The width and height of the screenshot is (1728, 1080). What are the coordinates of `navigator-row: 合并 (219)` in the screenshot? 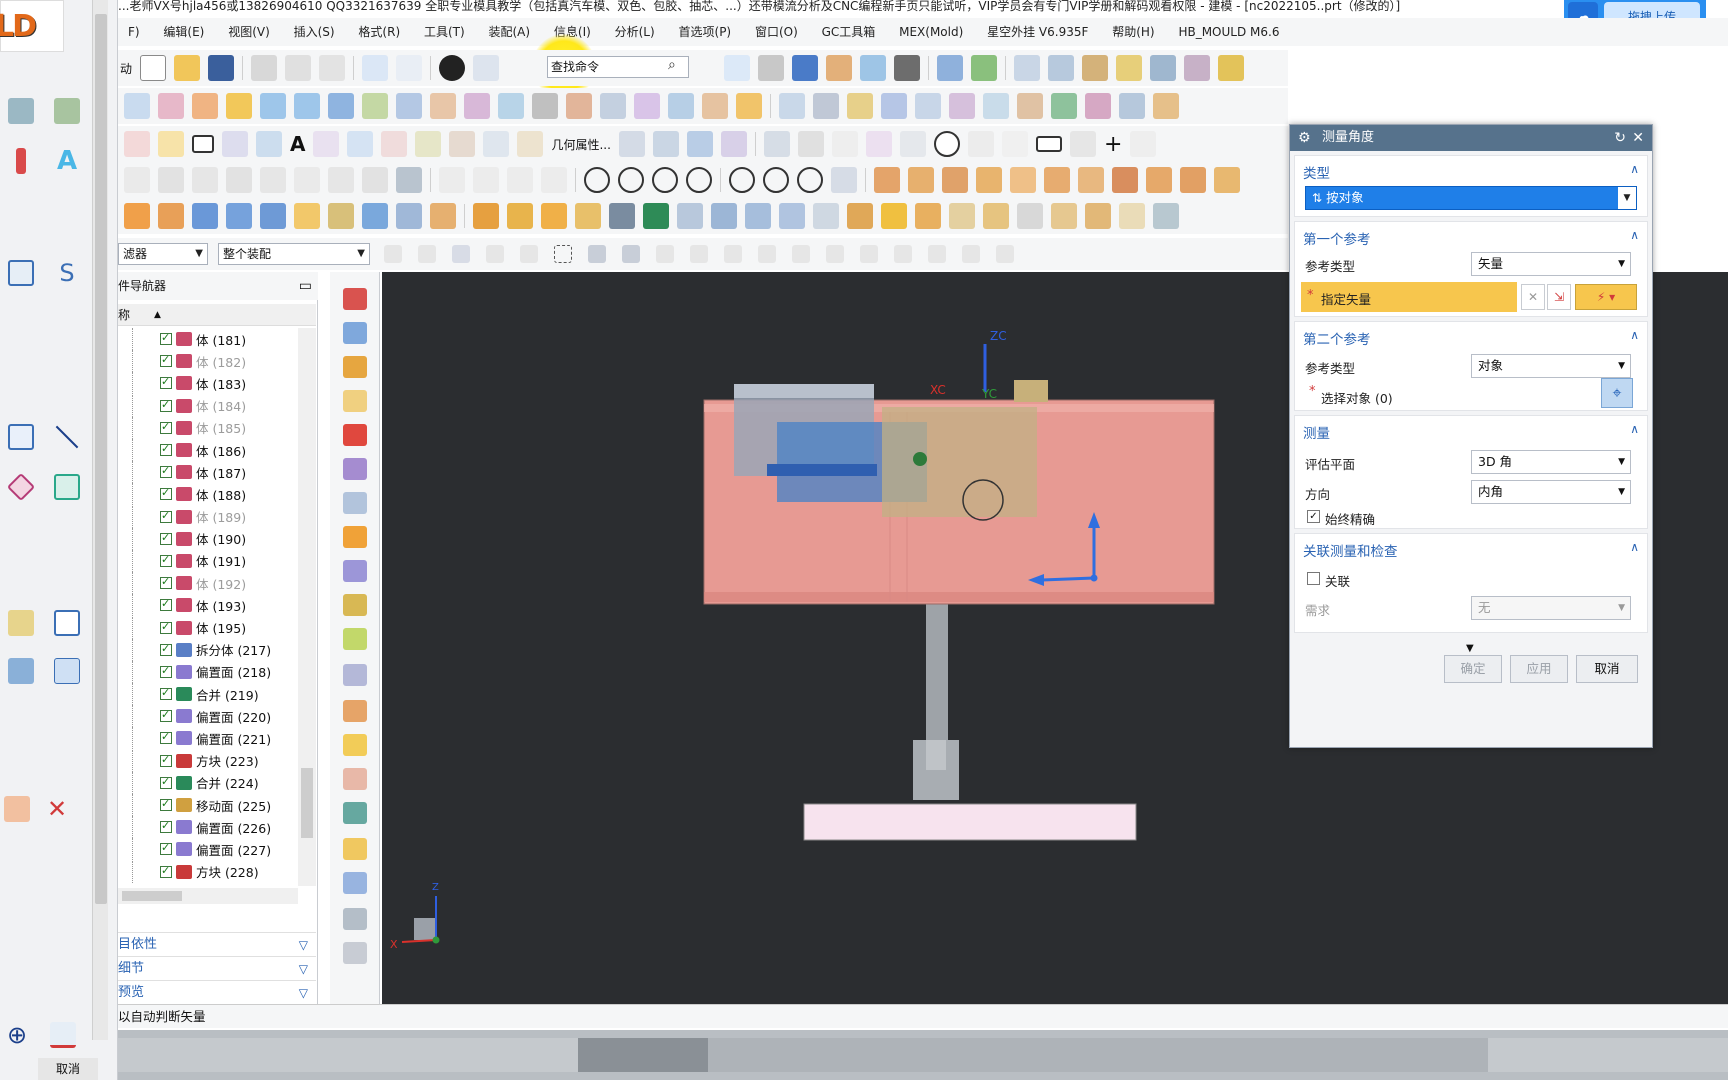 It's located at (208, 694).